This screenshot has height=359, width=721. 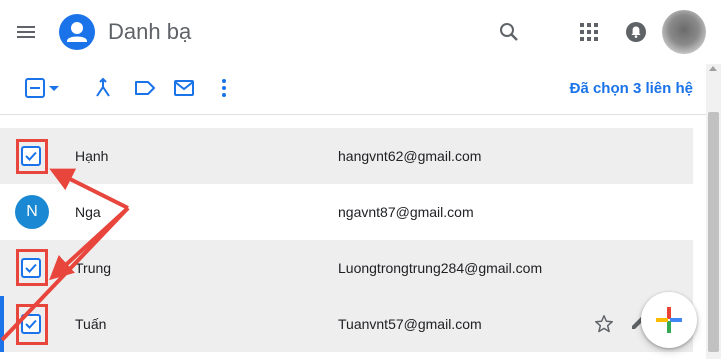 What do you see at coordinates (54, 88) in the screenshot?
I see `dropdown-arrow-icon` at bounding box center [54, 88].